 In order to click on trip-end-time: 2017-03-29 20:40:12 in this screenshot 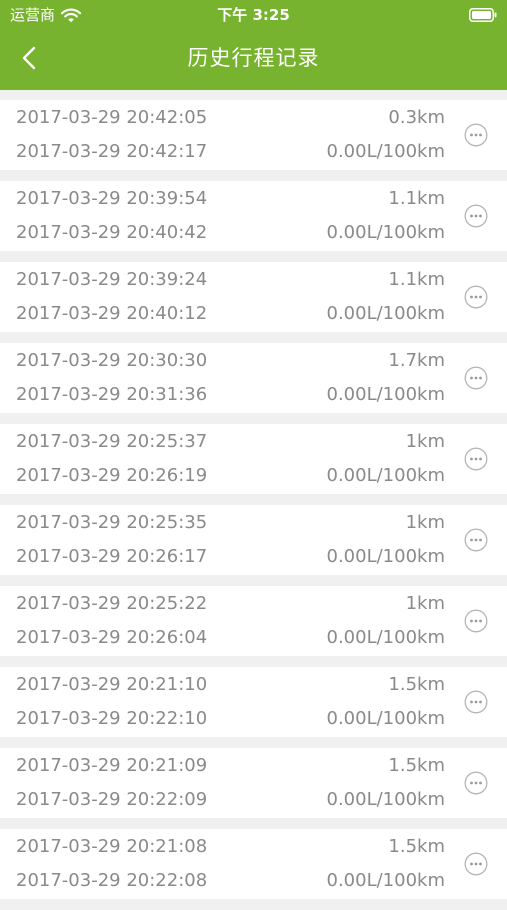, I will do `click(112, 313)`.